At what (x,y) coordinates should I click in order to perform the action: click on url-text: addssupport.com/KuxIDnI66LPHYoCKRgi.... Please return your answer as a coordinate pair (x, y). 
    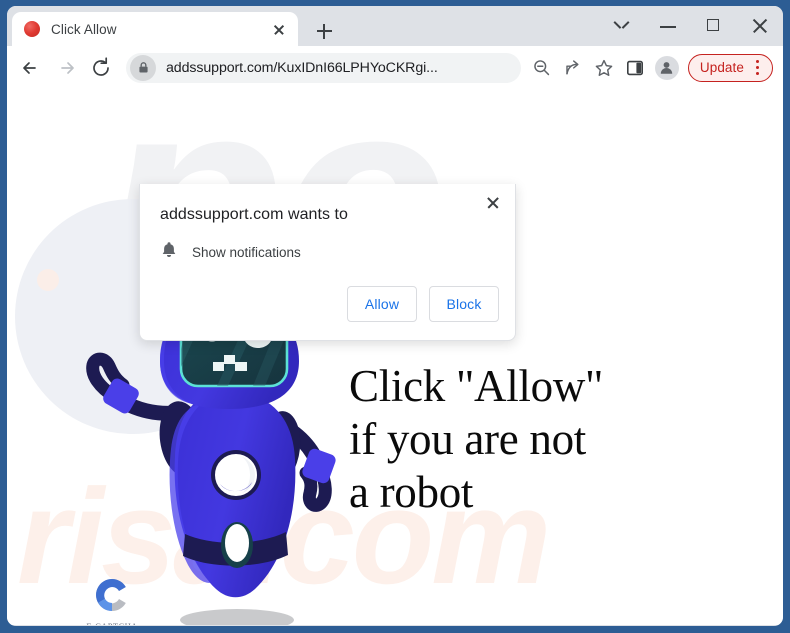
    Looking at the image, I should click on (302, 67).